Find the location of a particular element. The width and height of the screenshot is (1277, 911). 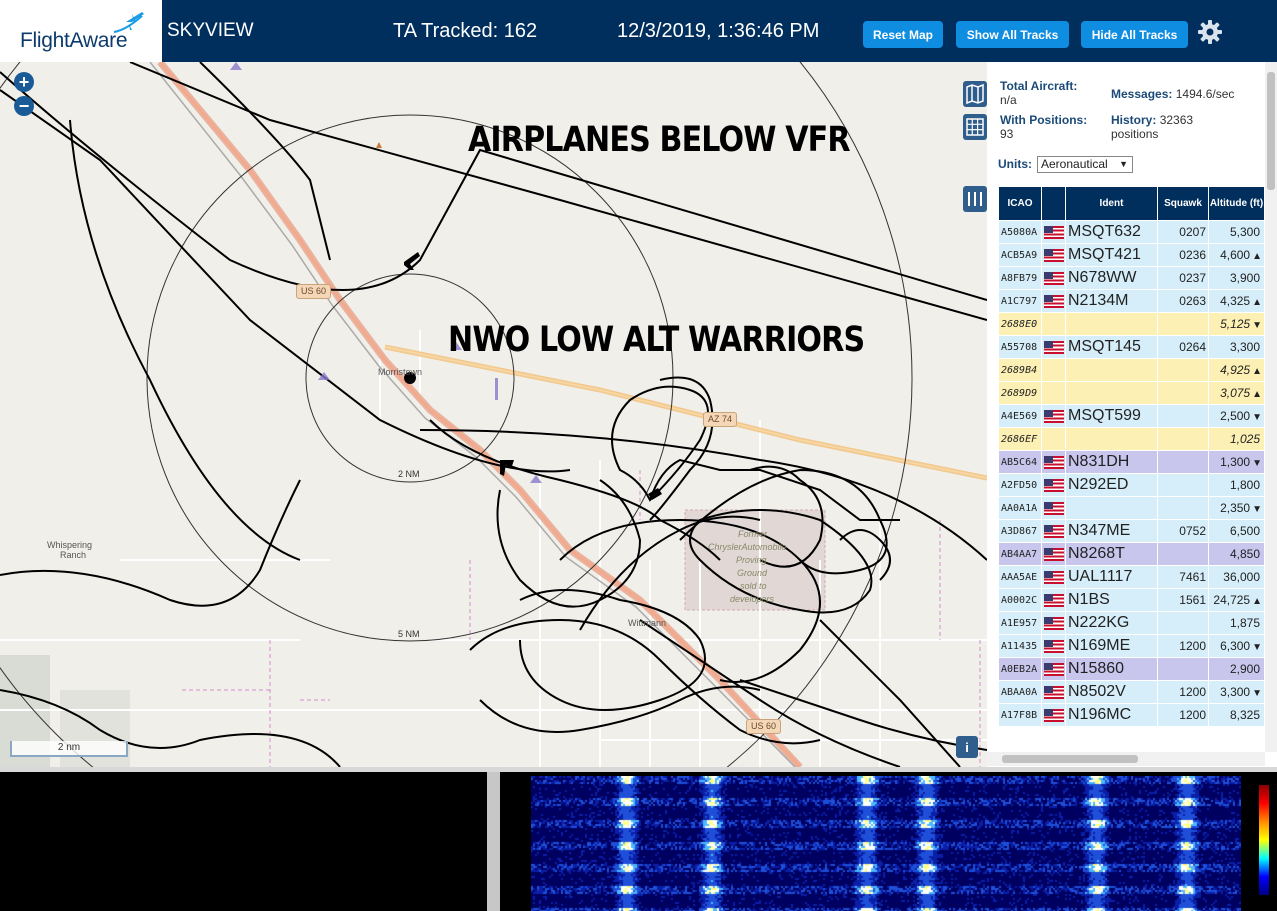

table-row: AB5C64 N831DH 1,300 ▼ is located at coordinates (1131, 462).